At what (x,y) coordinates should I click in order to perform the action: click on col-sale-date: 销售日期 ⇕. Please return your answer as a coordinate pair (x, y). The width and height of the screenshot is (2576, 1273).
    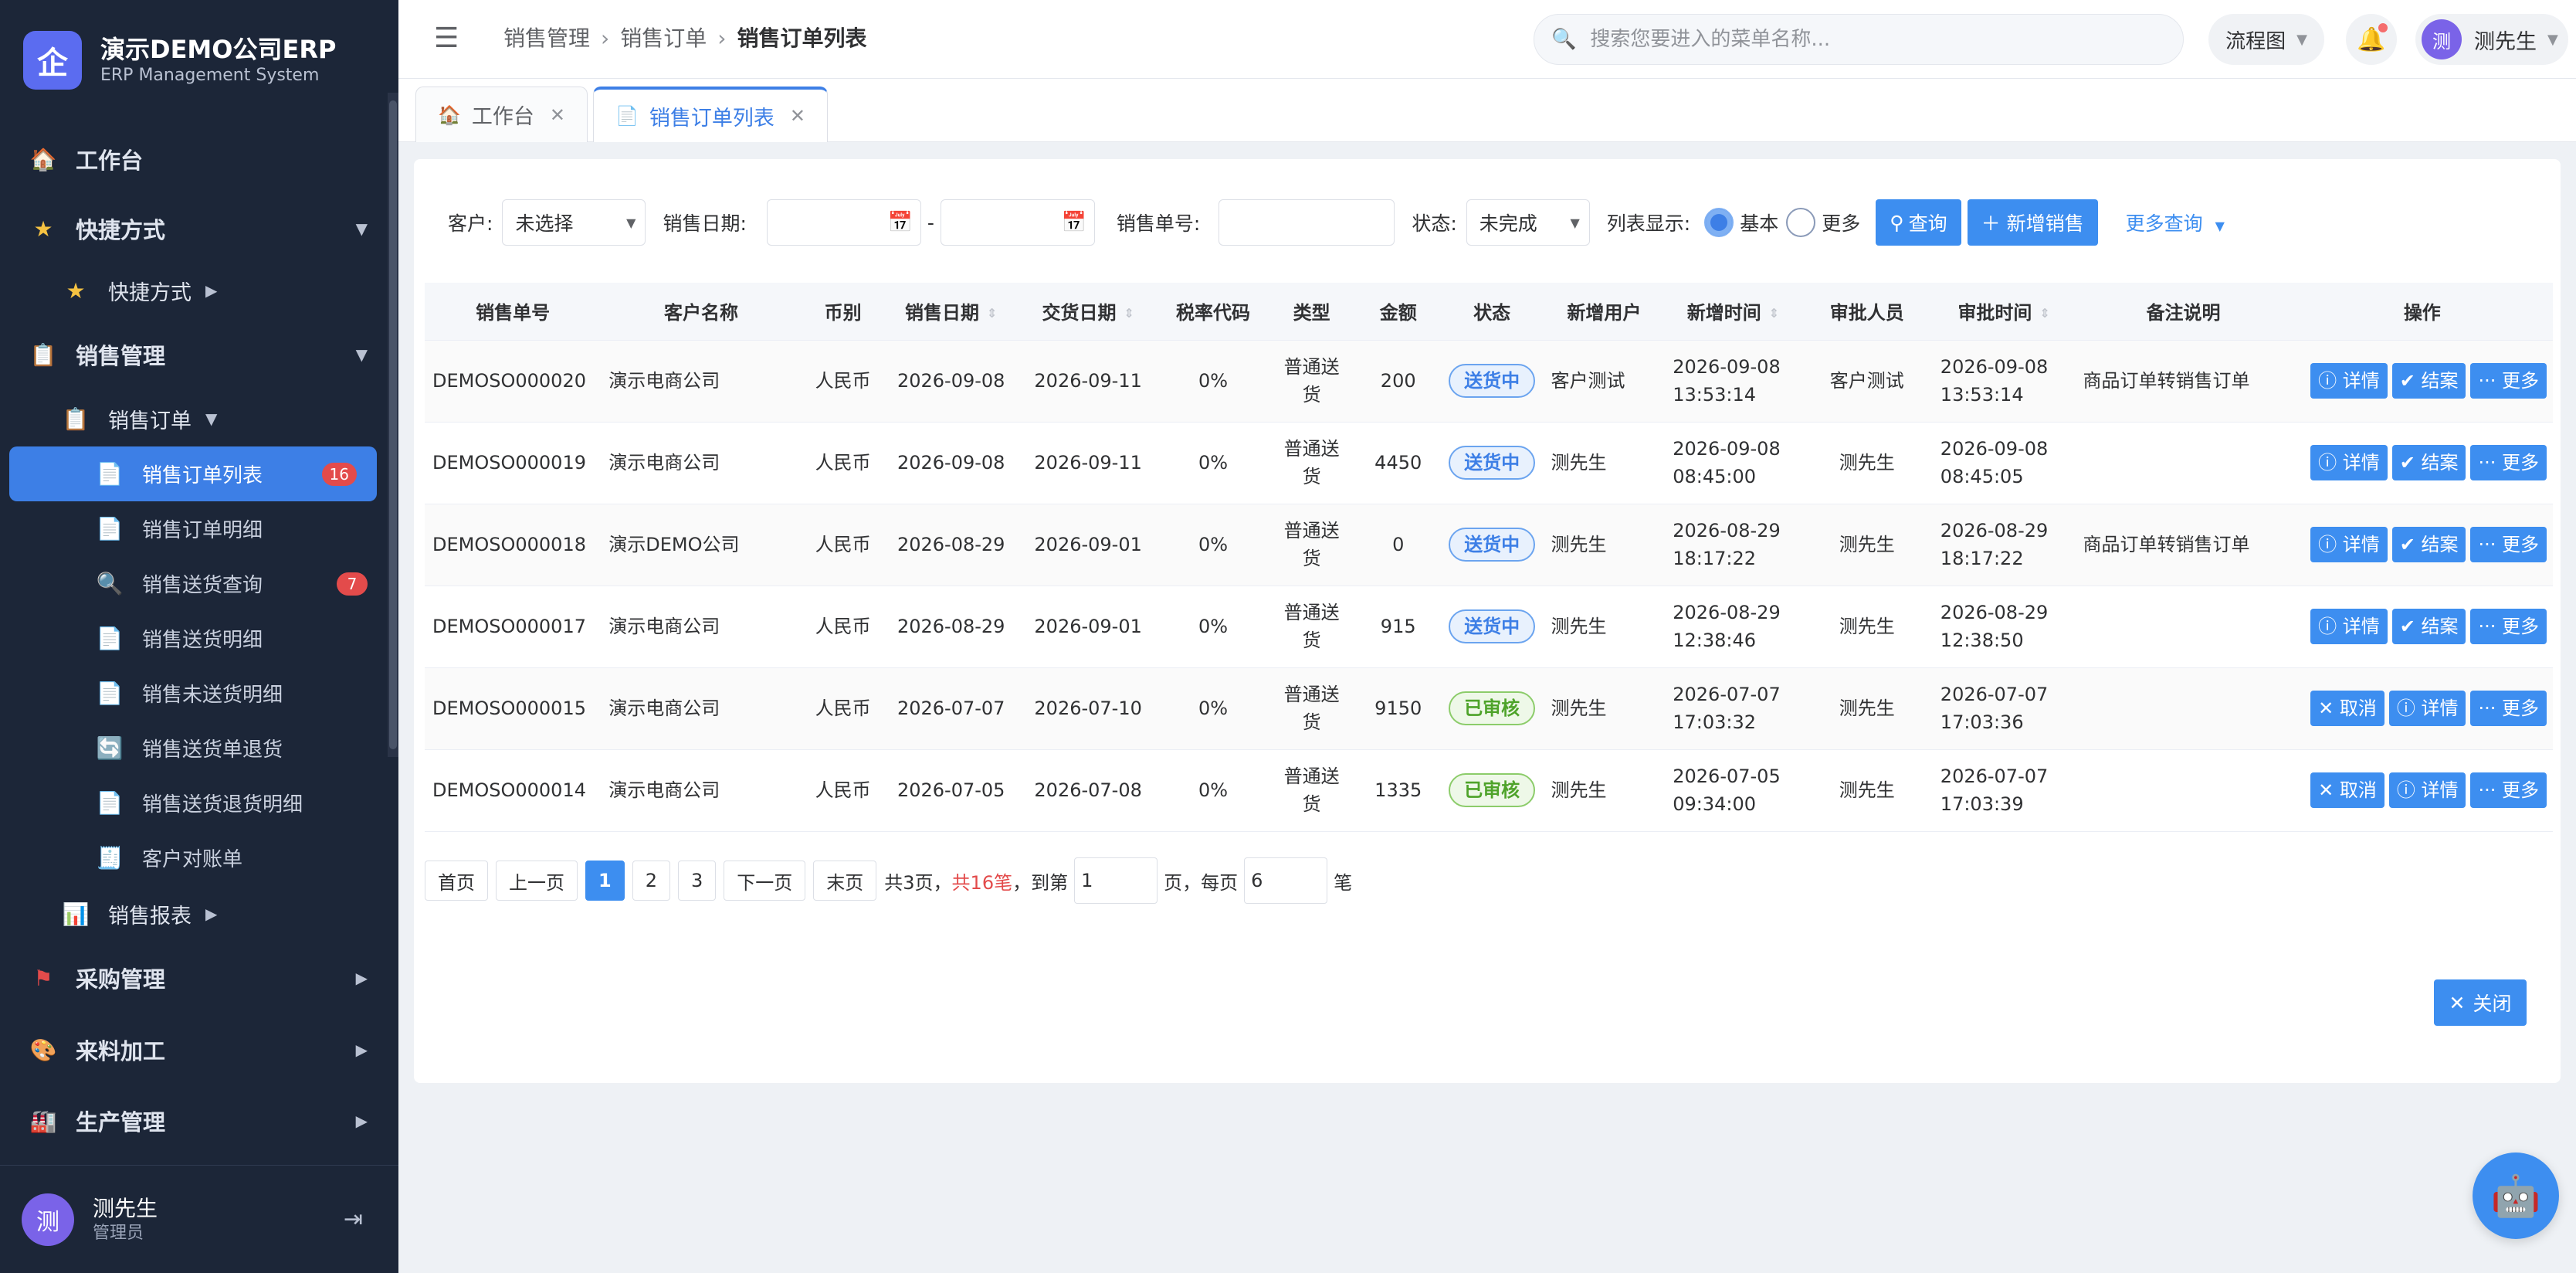
    Looking at the image, I should click on (951, 312).